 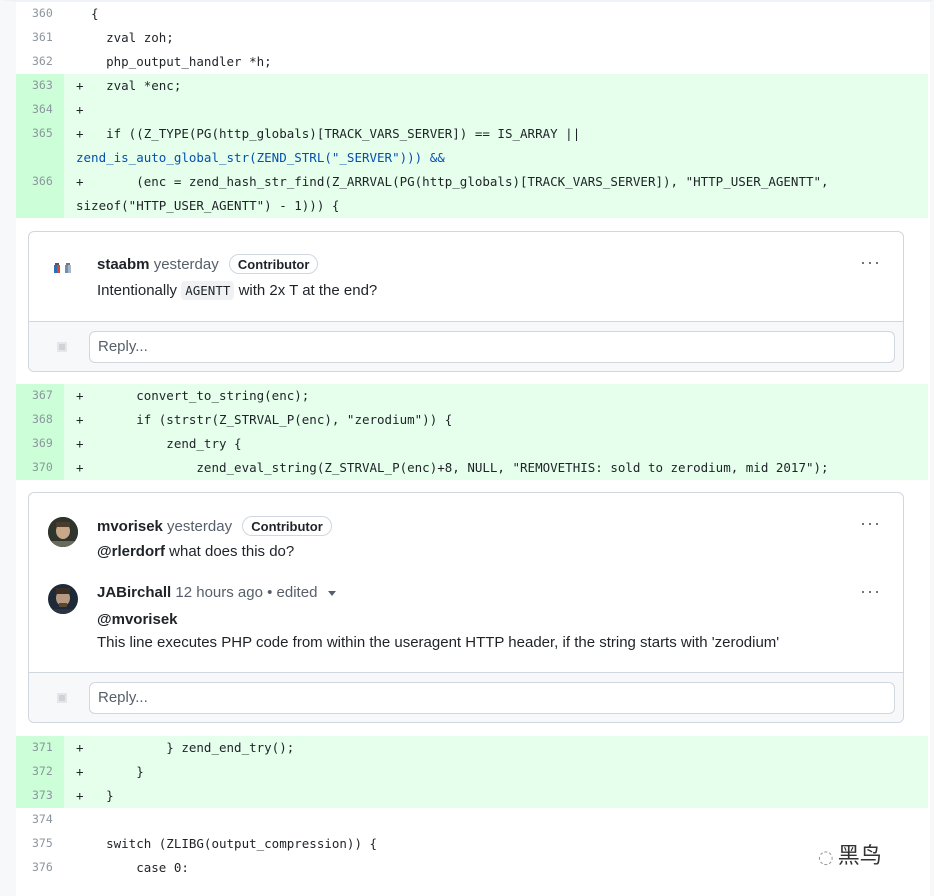 I want to click on code-text: + convert_to_string(enc);, so click(x=193, y=395).